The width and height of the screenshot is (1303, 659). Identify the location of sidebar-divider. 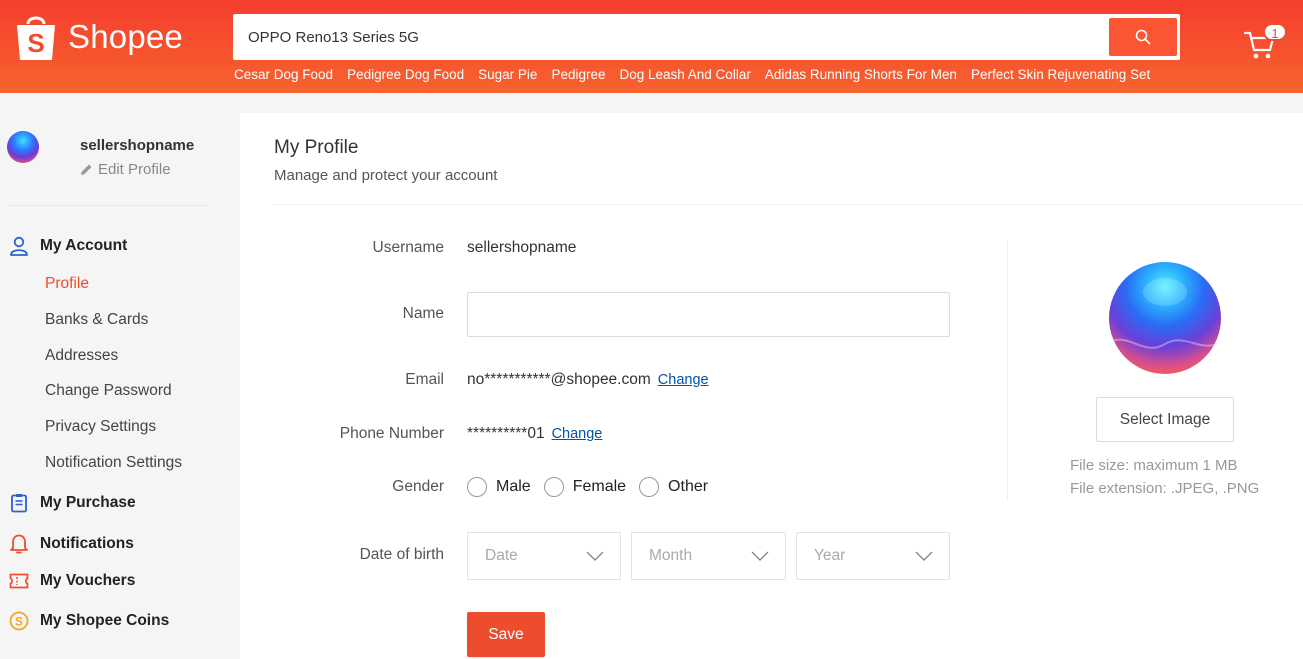
(108, 205).